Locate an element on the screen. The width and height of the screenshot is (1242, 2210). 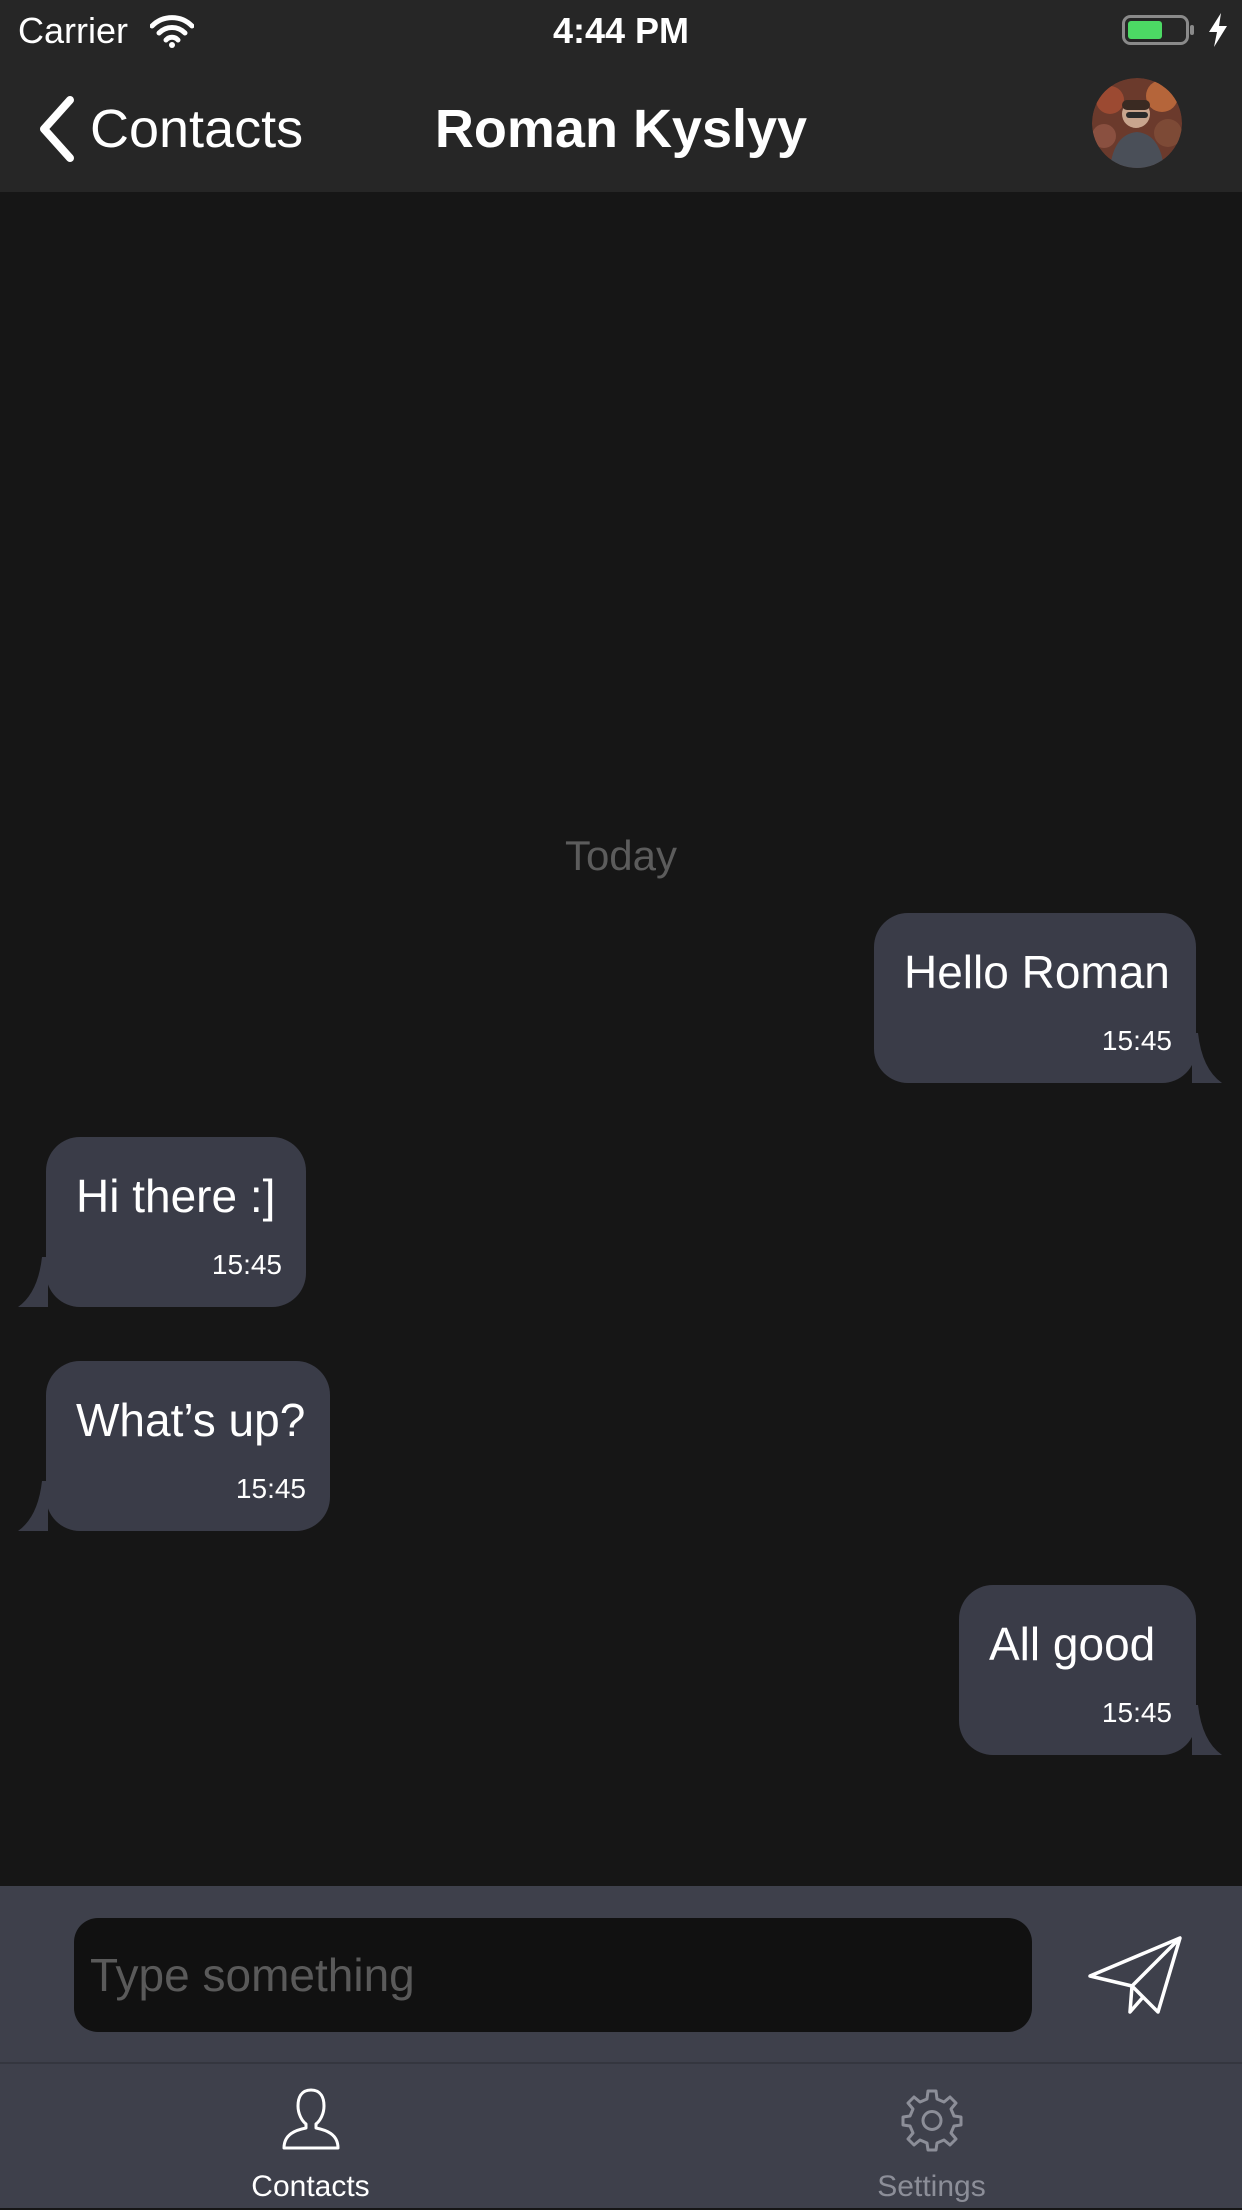
incoming-message: What’s up? 15:45 is located at coordinates (188, 1446).